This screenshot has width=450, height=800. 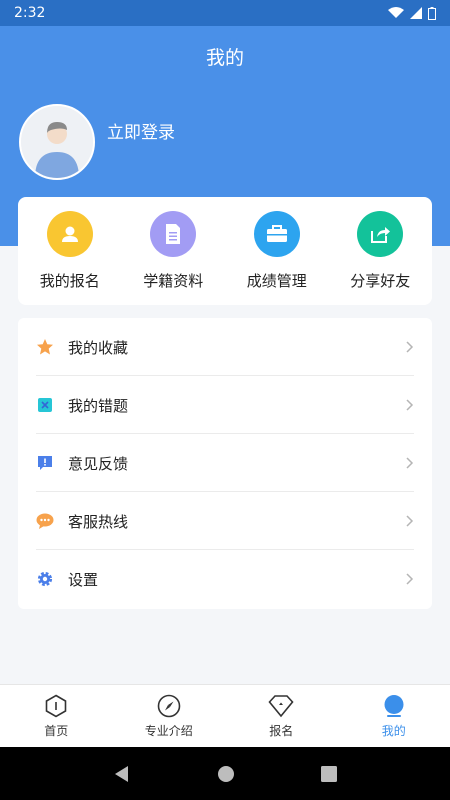 I want to click on error-icon, so click(x=45, y=405).